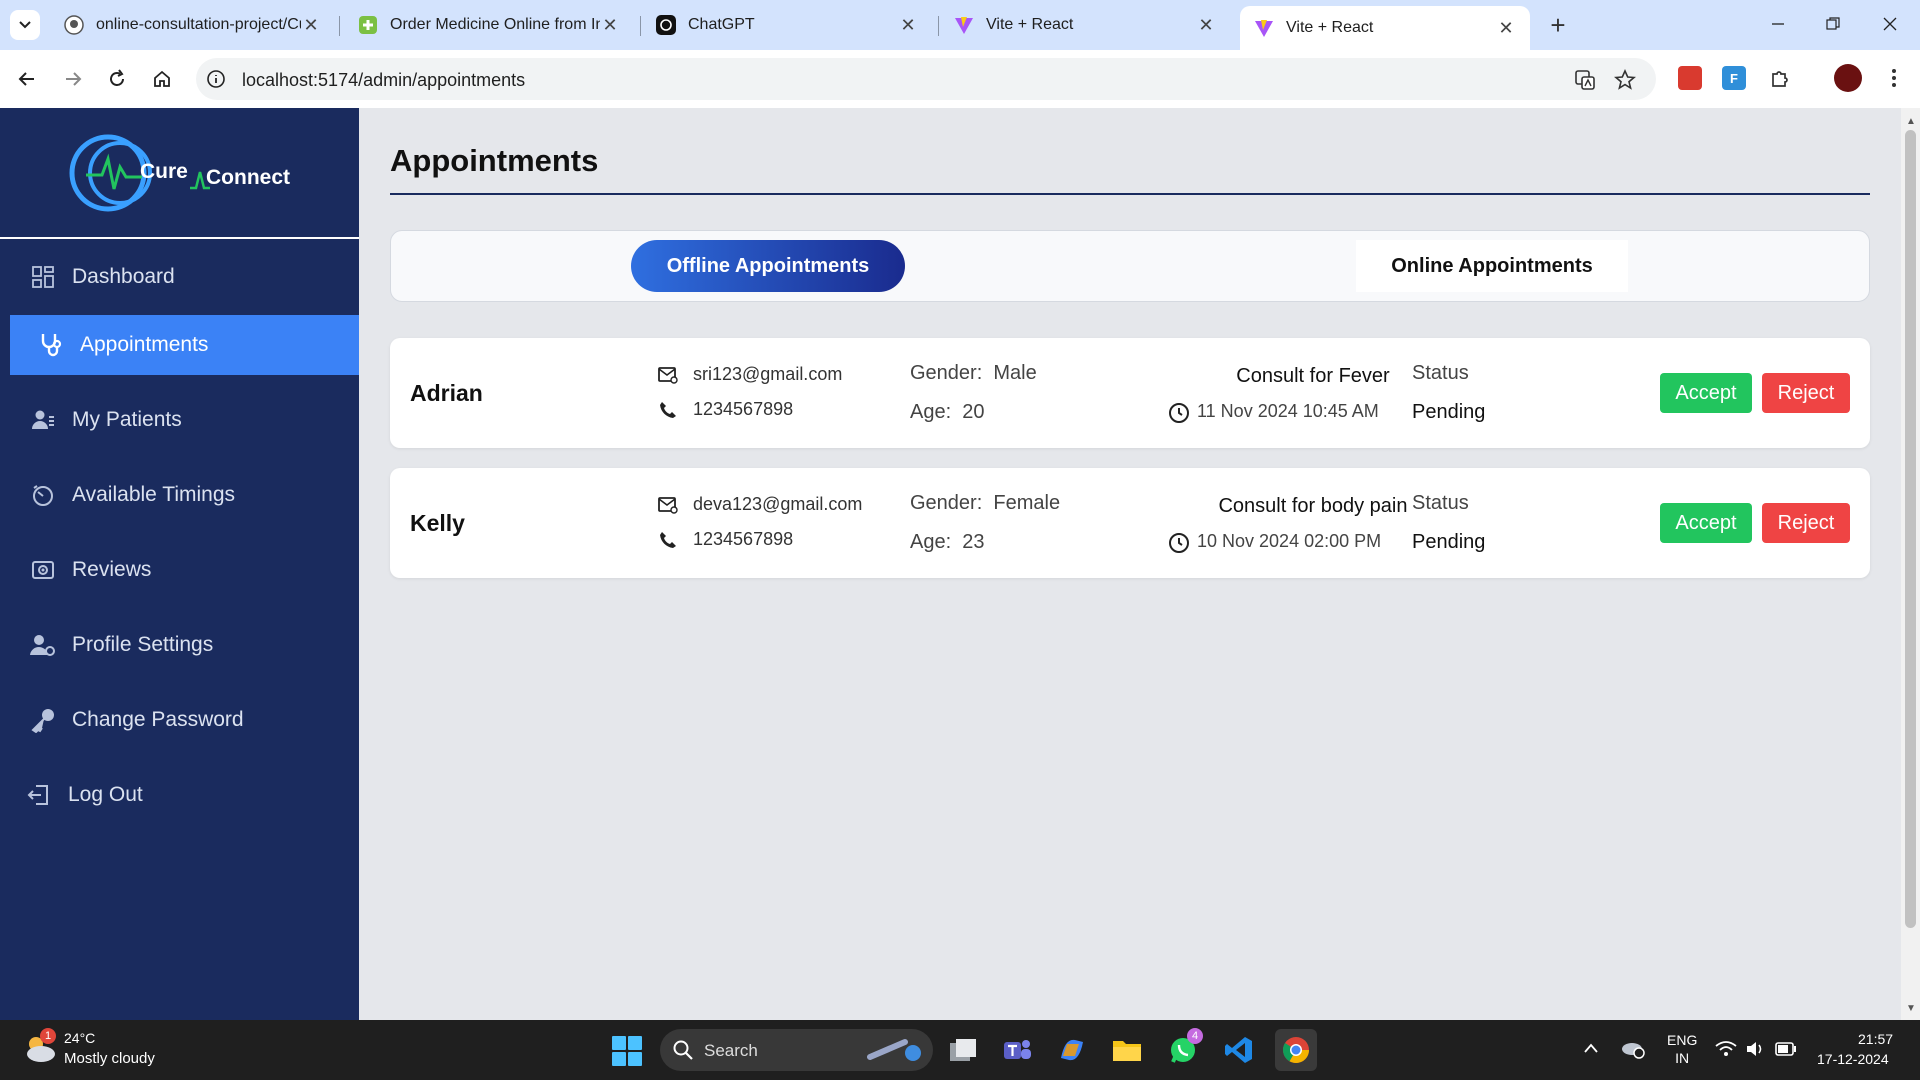  What do you see at coordinates (1017, 1050) in the screenshot?
I see `teams-icon` at bounding box center [1017, 1050].